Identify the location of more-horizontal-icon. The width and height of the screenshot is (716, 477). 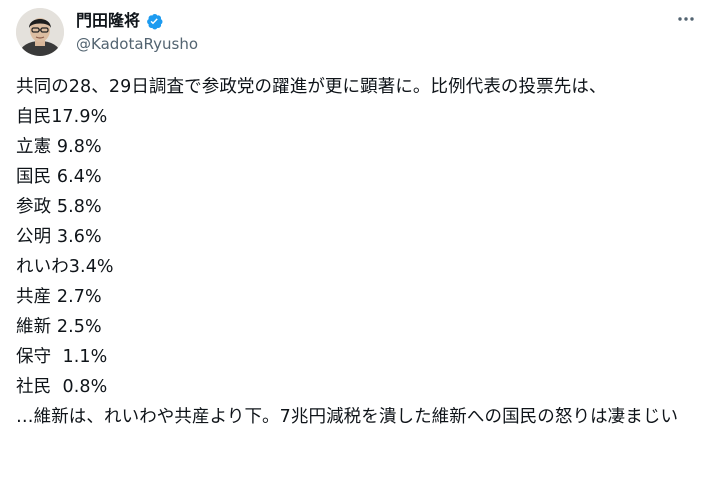
(686, 19).